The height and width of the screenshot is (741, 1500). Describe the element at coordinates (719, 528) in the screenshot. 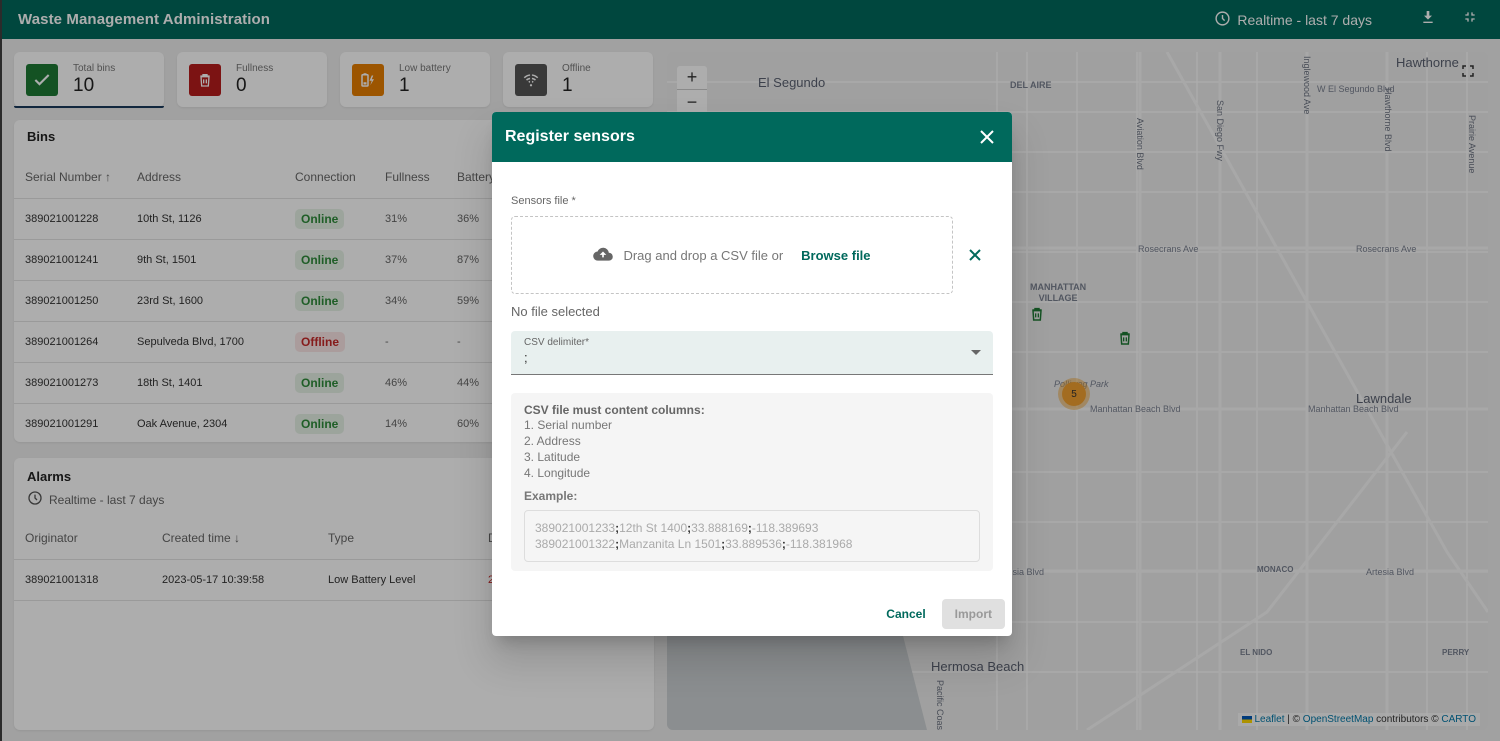

I see `example-cell: 33.888169` at that location.